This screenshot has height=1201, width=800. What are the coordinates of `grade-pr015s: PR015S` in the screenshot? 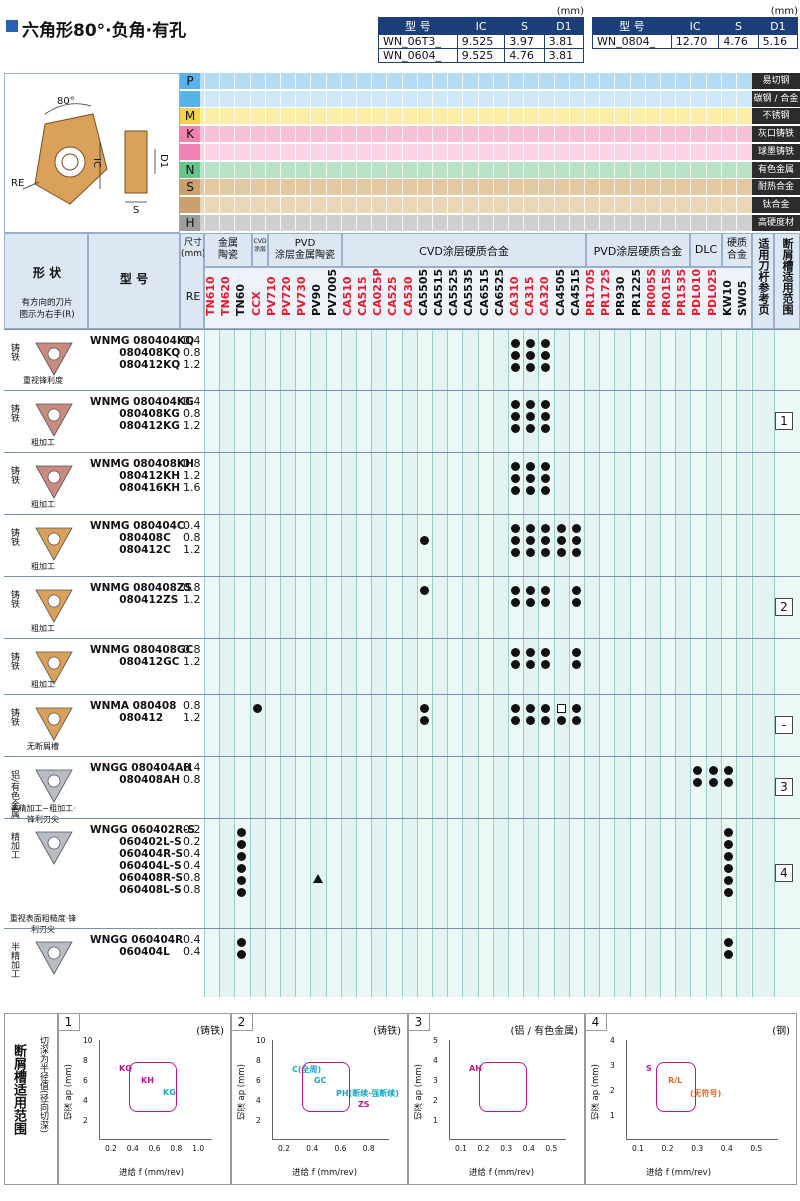 It's located at (666, 292).